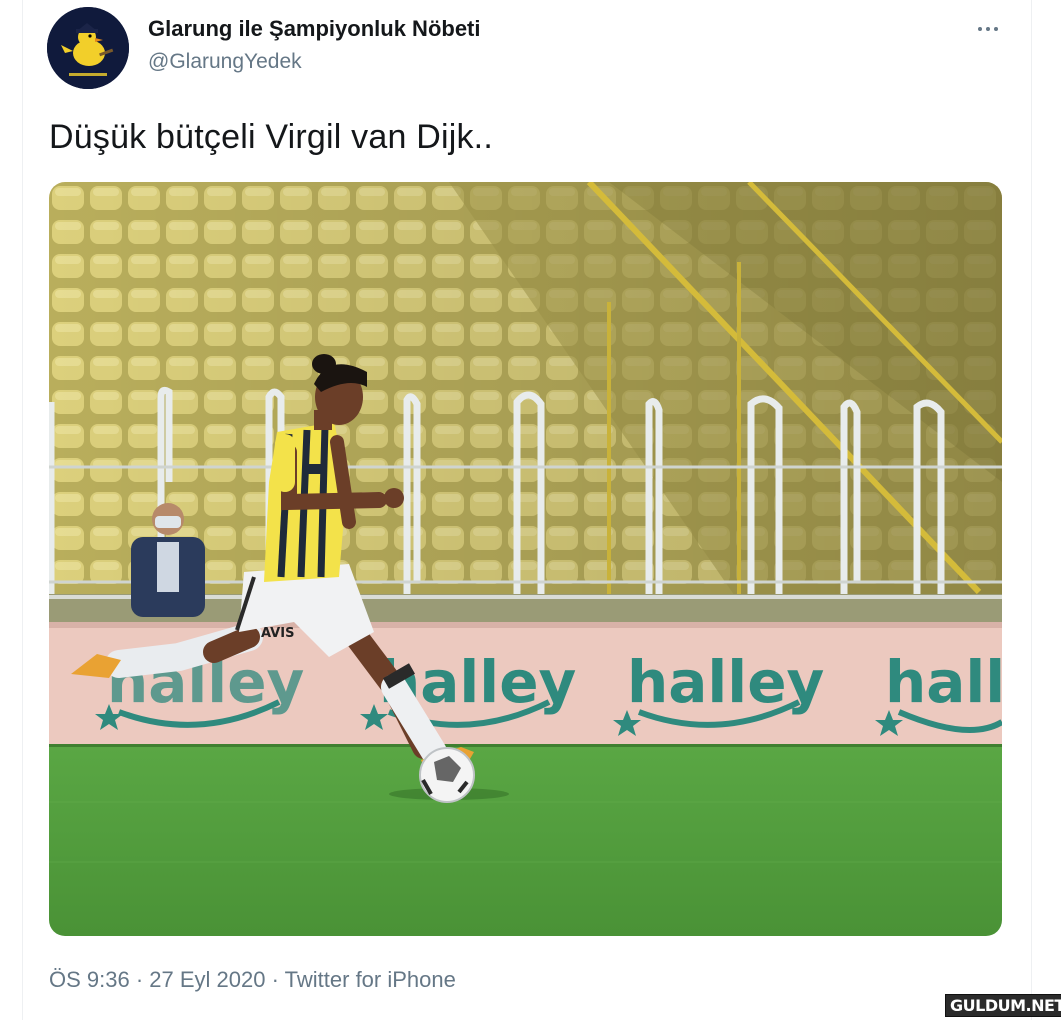  I want to click on shirt-text: AVIS, so click(277, 633).